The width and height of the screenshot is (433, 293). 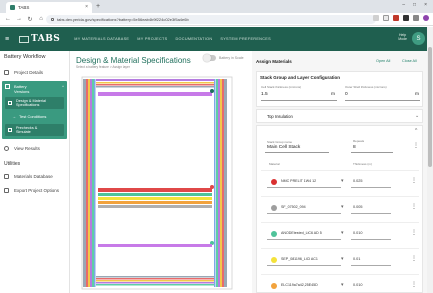 What do you see at coordinates (6, 72) in the screenshot?
I see `document-icon` at bounding box center [6, 72].